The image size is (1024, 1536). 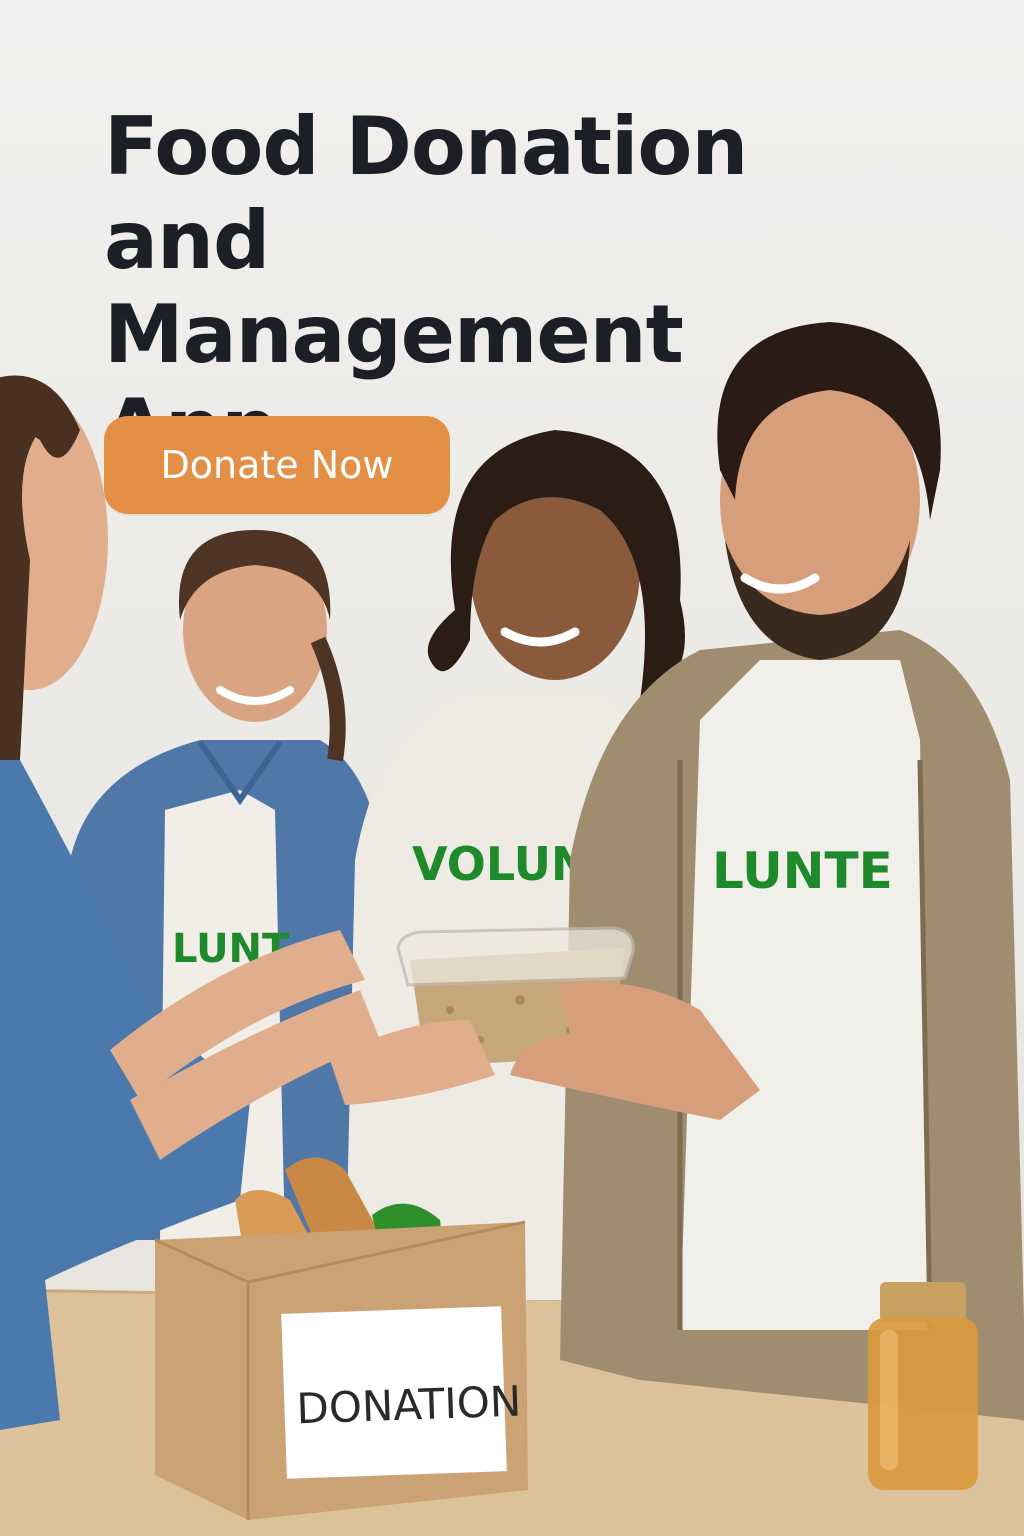 What do you see at coordinates (409, 1405) in the screenshot?
I see `box-label: DONATION` at bounding box center [409, 1405].